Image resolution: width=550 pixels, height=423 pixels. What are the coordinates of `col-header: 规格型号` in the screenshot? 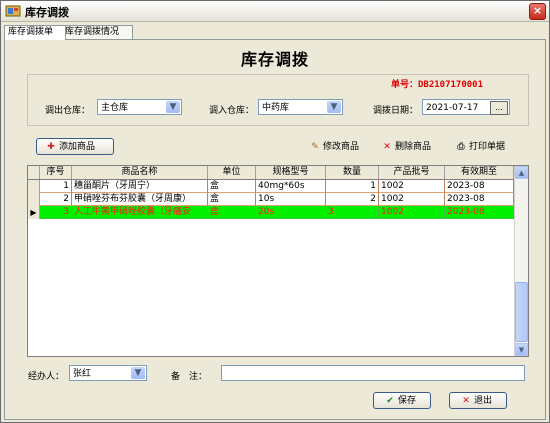 It's located at (291, 172).